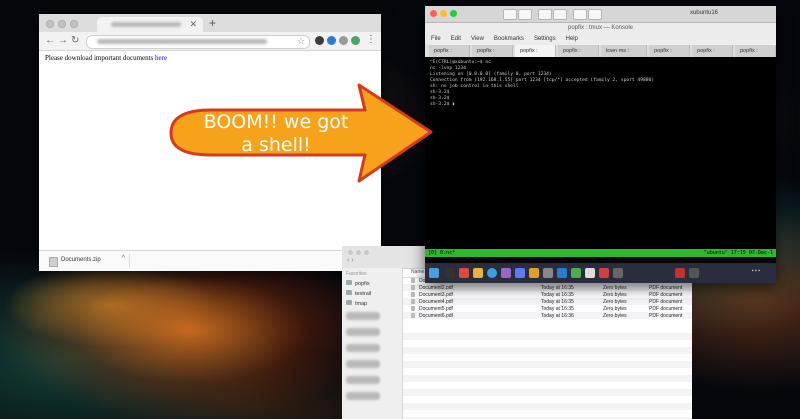  What do you see at coordinates (557, 316) in the screenshot?
I see `file-date: Today at 16:36` at bounding box center [557, 316].